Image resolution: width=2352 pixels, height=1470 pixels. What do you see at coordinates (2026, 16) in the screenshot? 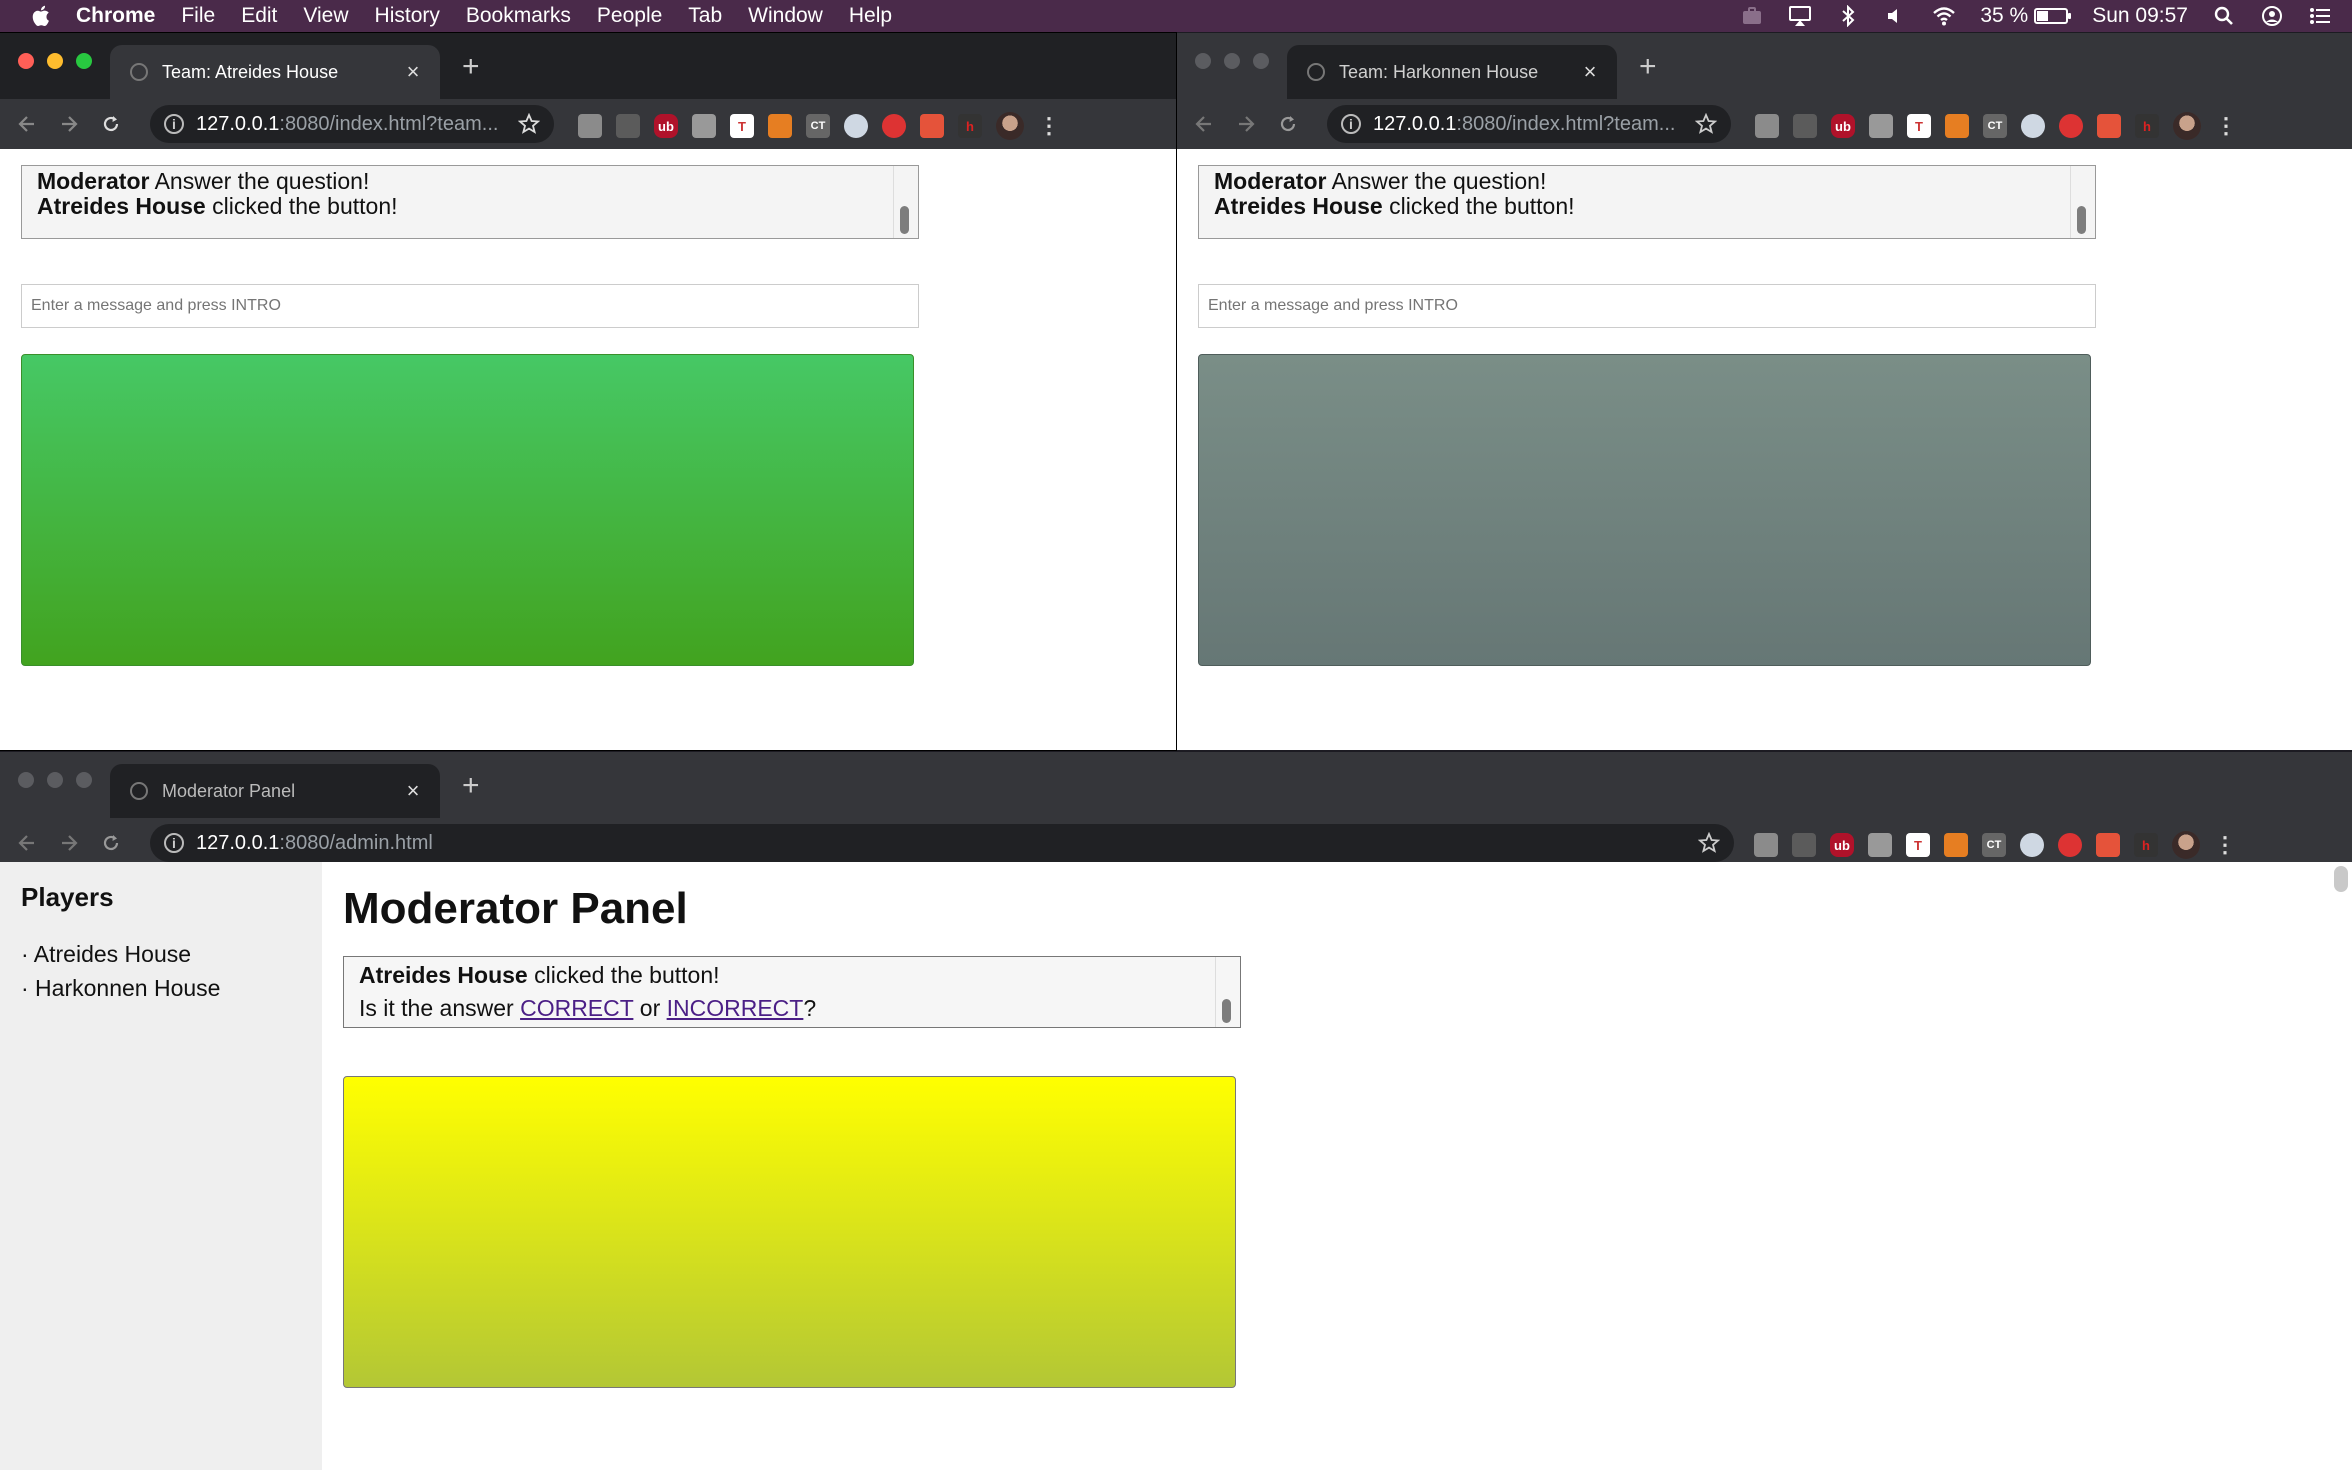
I see `battery-status: 35 %` at bounding box center [2026, 16].